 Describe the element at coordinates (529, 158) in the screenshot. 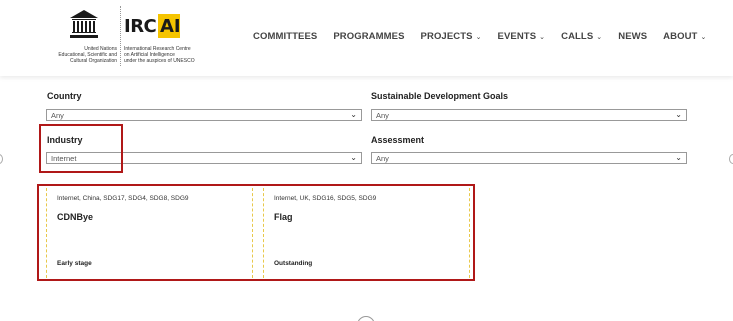

I see `assessment-select: Any ⌄` at that location.